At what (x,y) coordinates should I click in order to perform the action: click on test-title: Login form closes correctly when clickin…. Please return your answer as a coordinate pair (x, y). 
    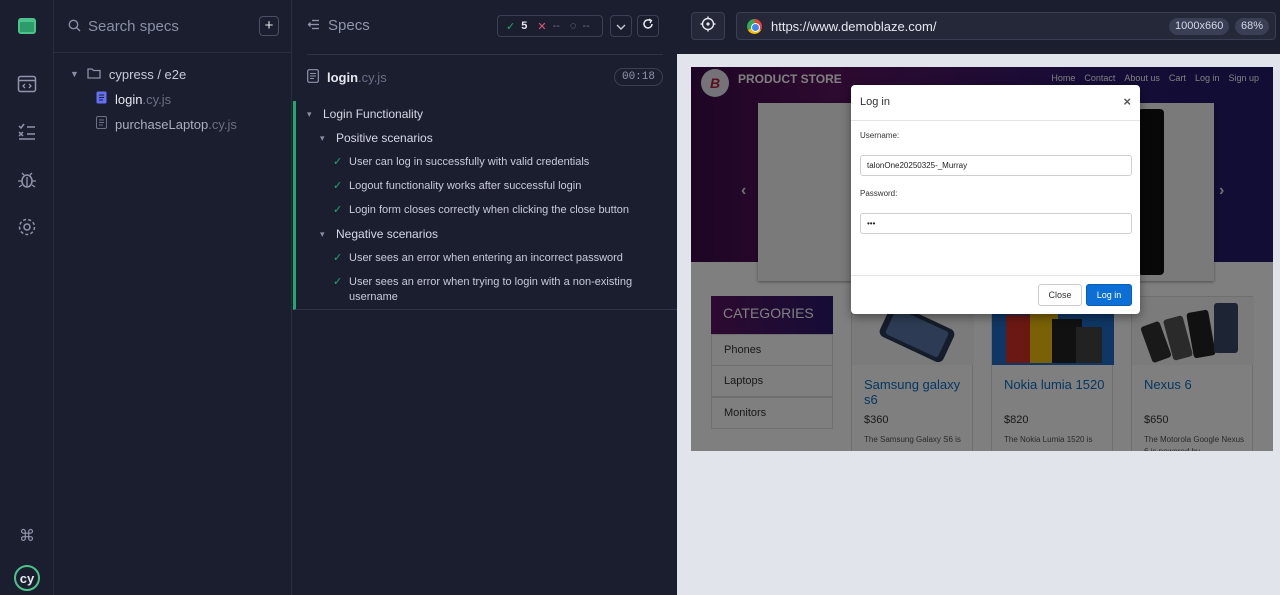
    Looking at the image, I should click on (489, 210).